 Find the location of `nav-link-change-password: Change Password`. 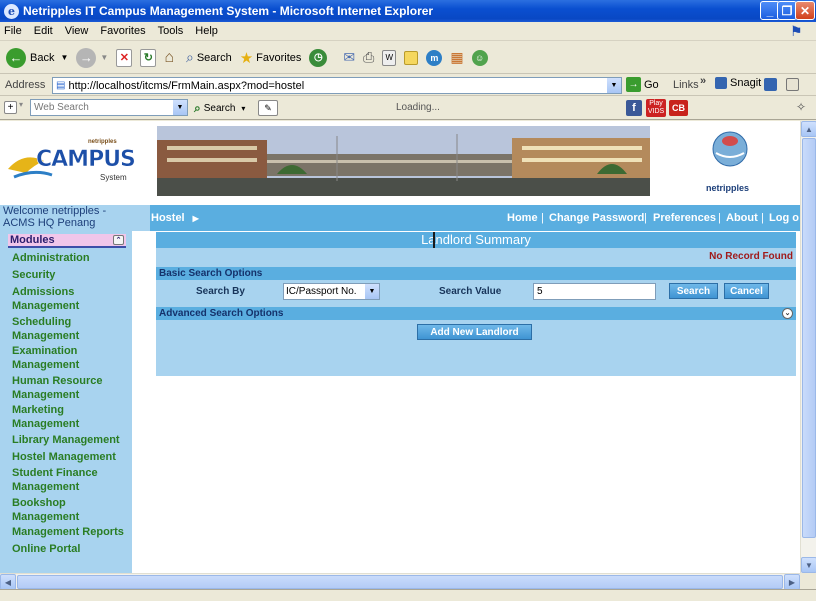

nav-link-change-password: Change Password is located at coordinates (596, 218).